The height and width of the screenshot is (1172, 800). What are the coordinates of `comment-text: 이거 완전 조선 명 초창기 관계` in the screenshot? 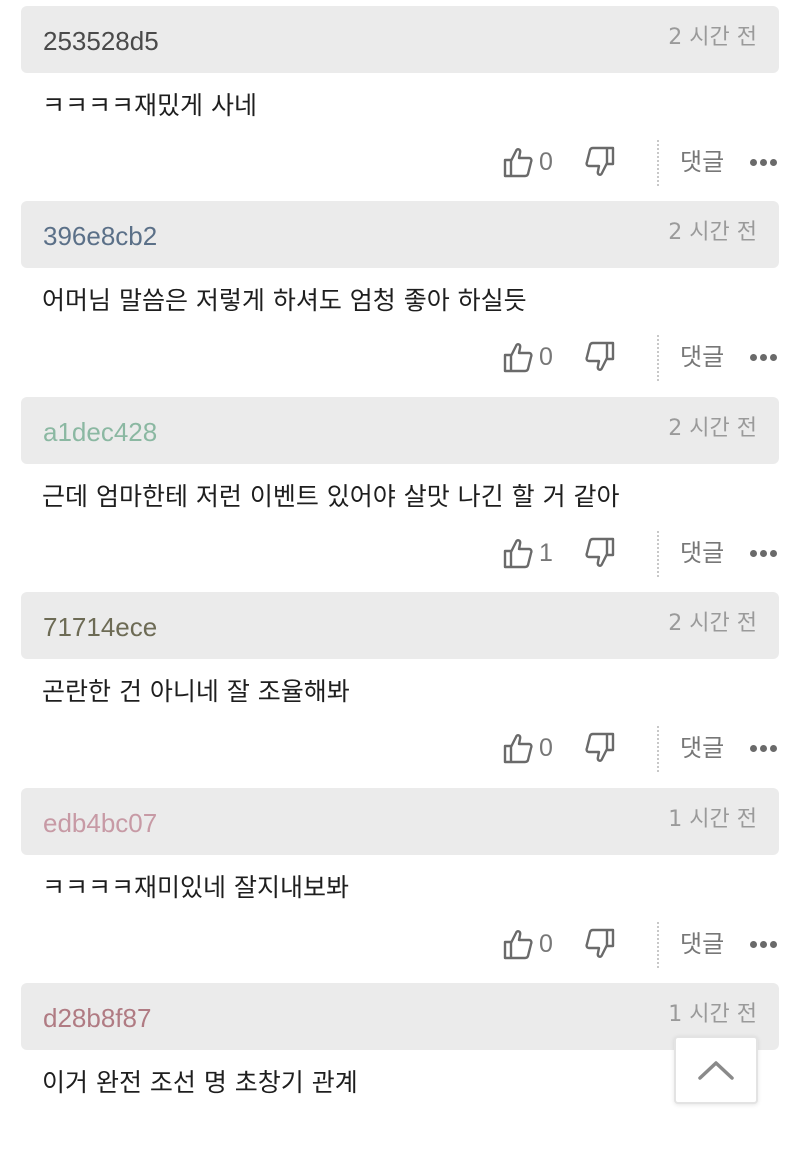 It's located at (200, 1082).